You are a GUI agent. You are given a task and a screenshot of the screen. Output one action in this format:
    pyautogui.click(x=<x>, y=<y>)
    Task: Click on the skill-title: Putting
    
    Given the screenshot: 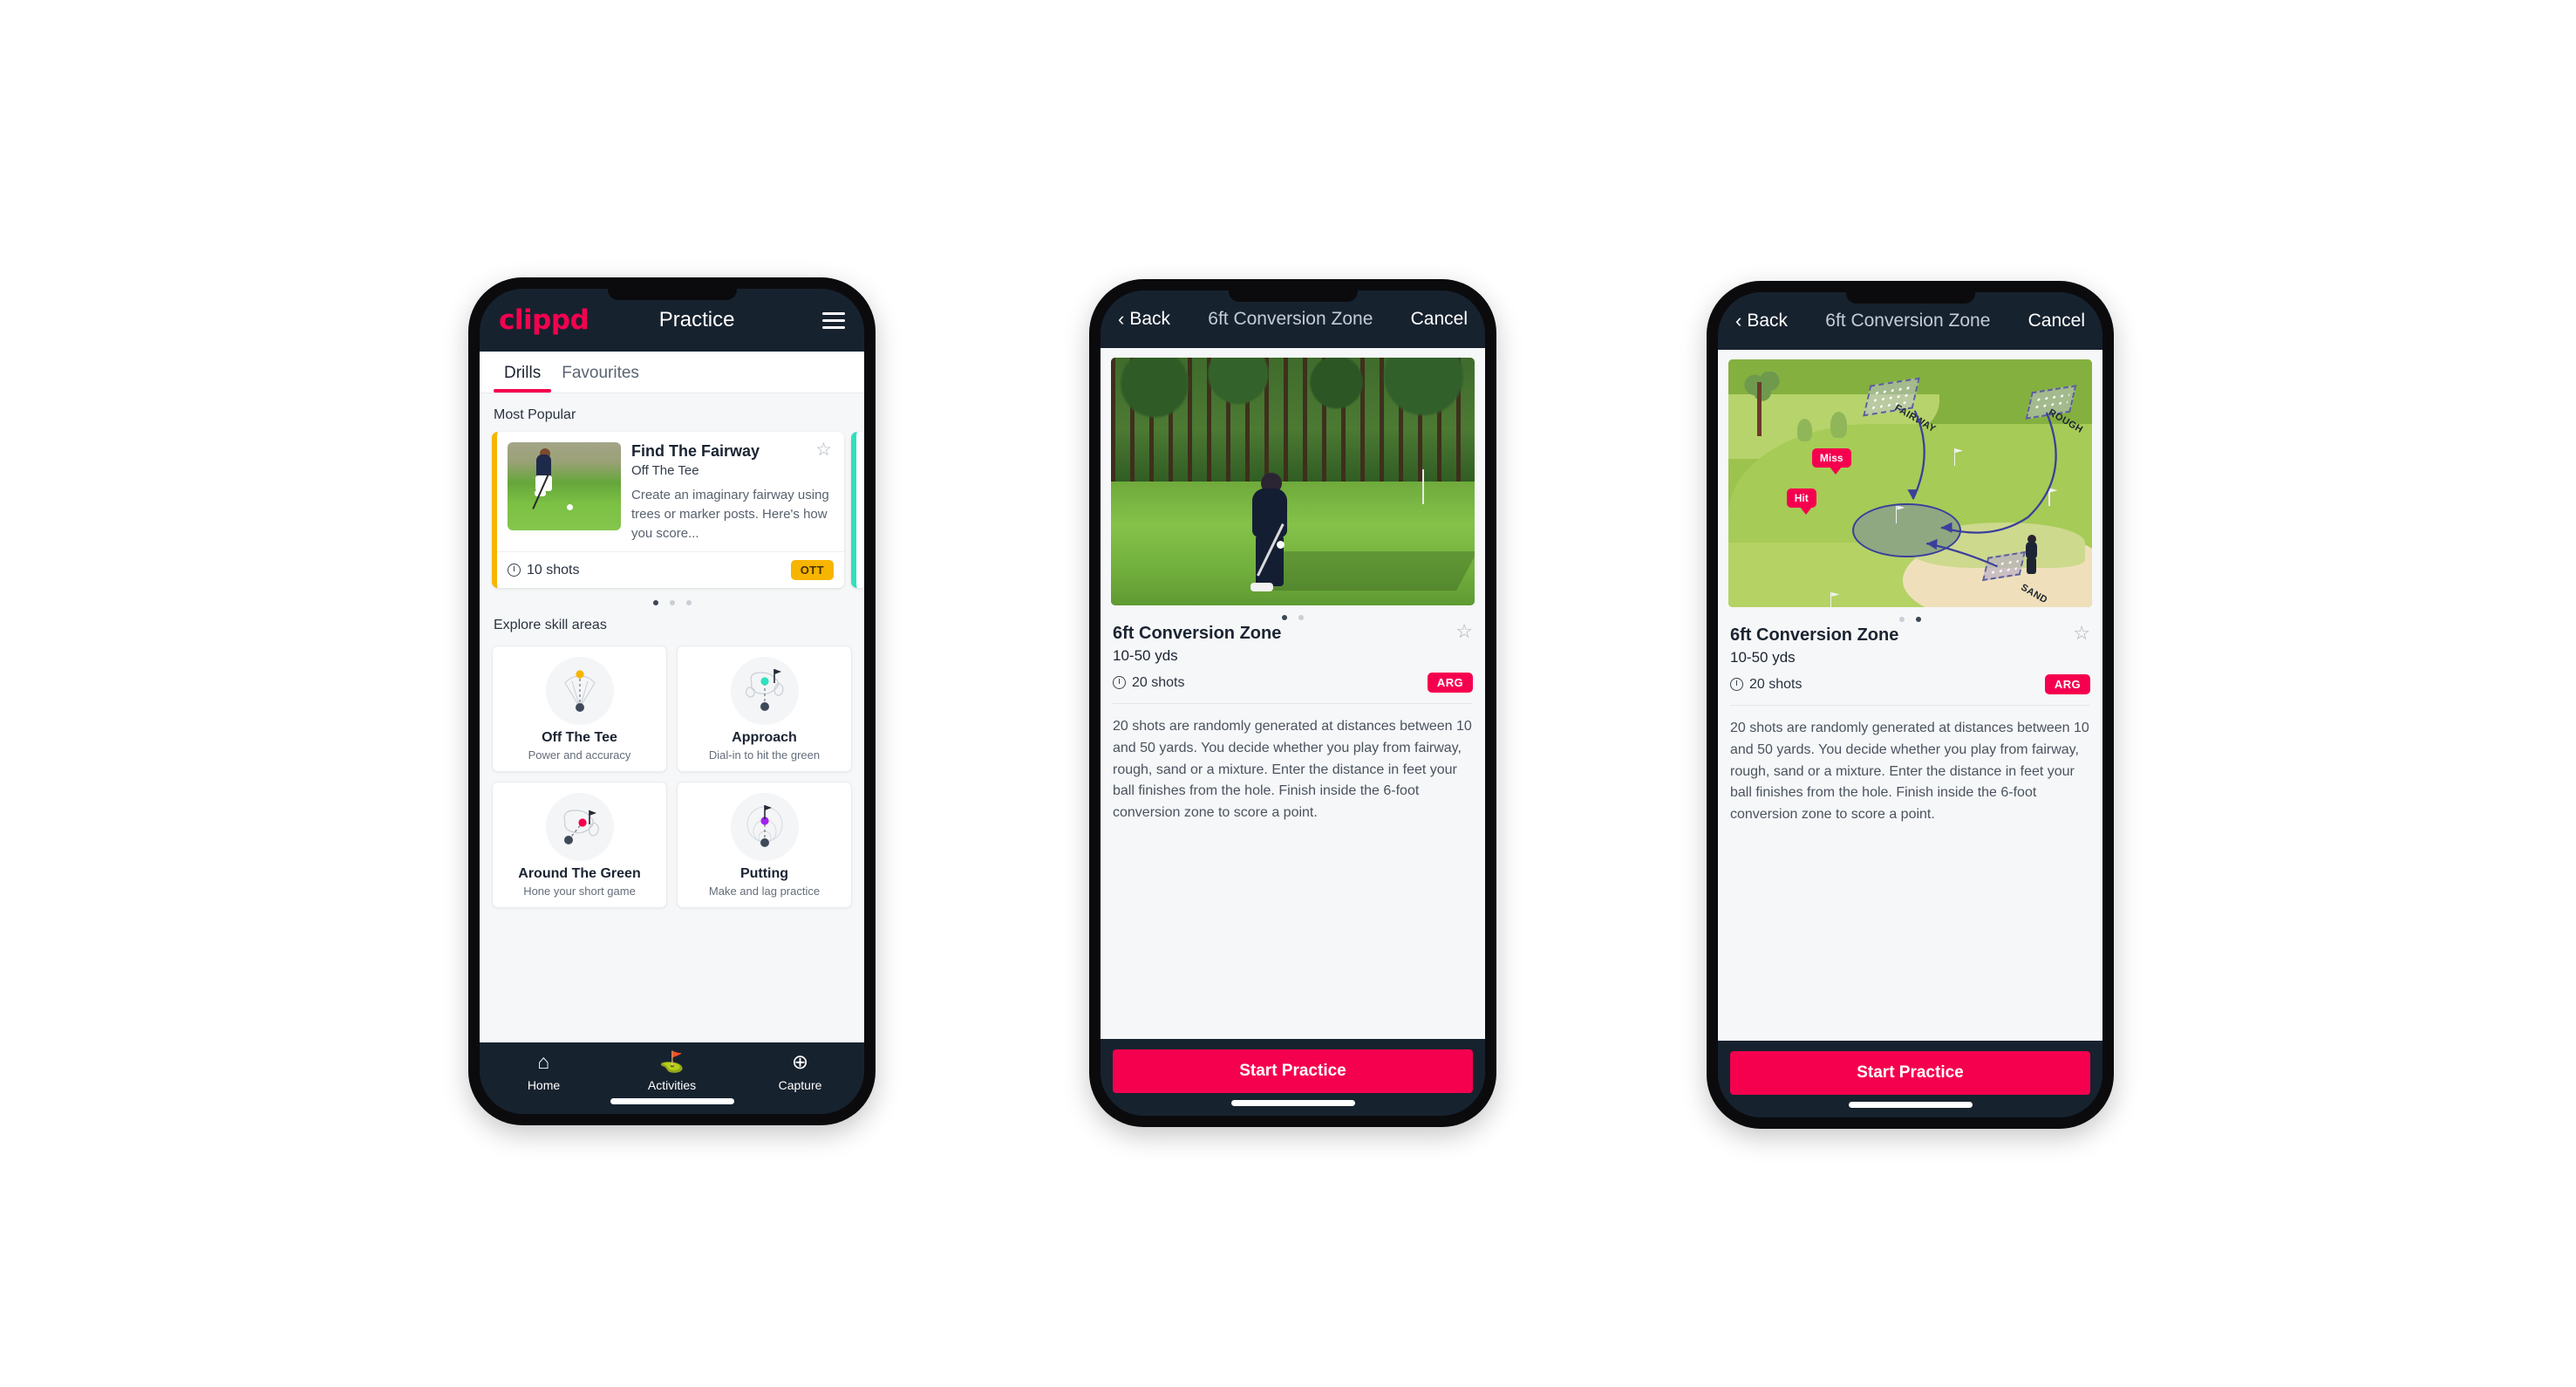 What is the action you would take?
    pyautogui.click(x=764, y=874)
    